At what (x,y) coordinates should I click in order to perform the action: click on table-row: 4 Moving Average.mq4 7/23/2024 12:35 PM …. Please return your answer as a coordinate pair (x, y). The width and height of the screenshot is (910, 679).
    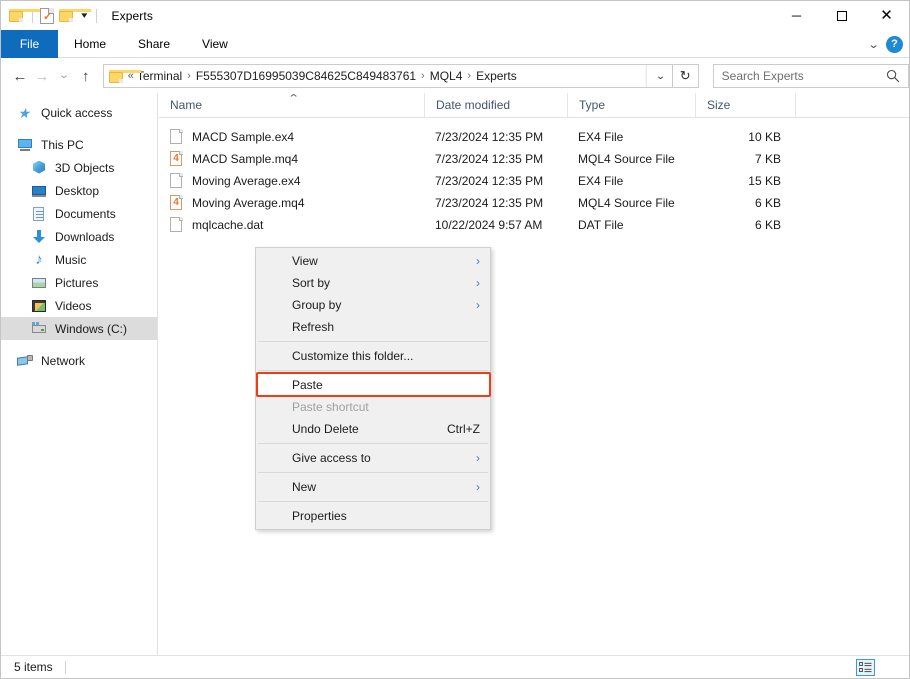
    Looking at the image, I should click on (534, 203).